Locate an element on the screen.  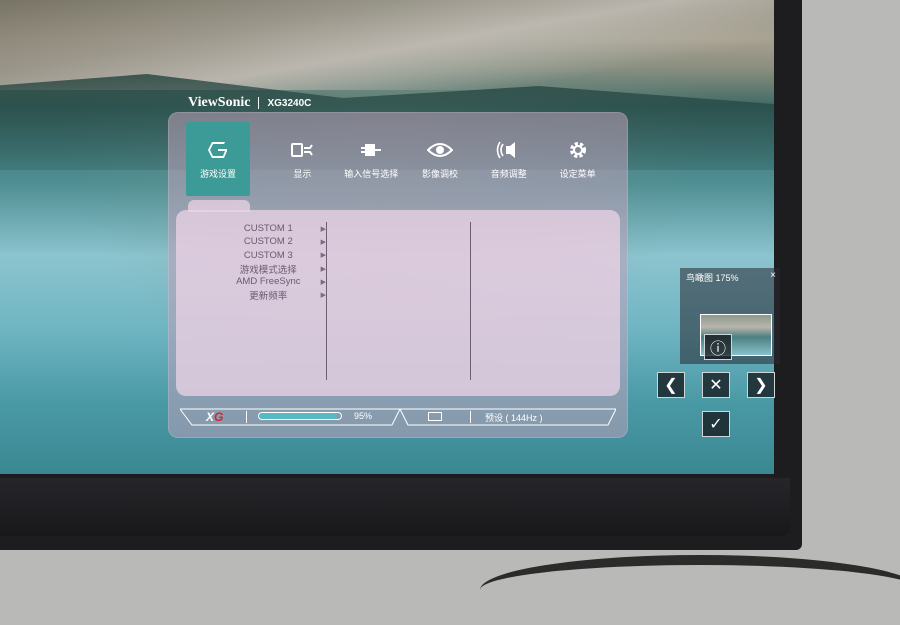
game-g-icon is located at coordinates (218, 150).